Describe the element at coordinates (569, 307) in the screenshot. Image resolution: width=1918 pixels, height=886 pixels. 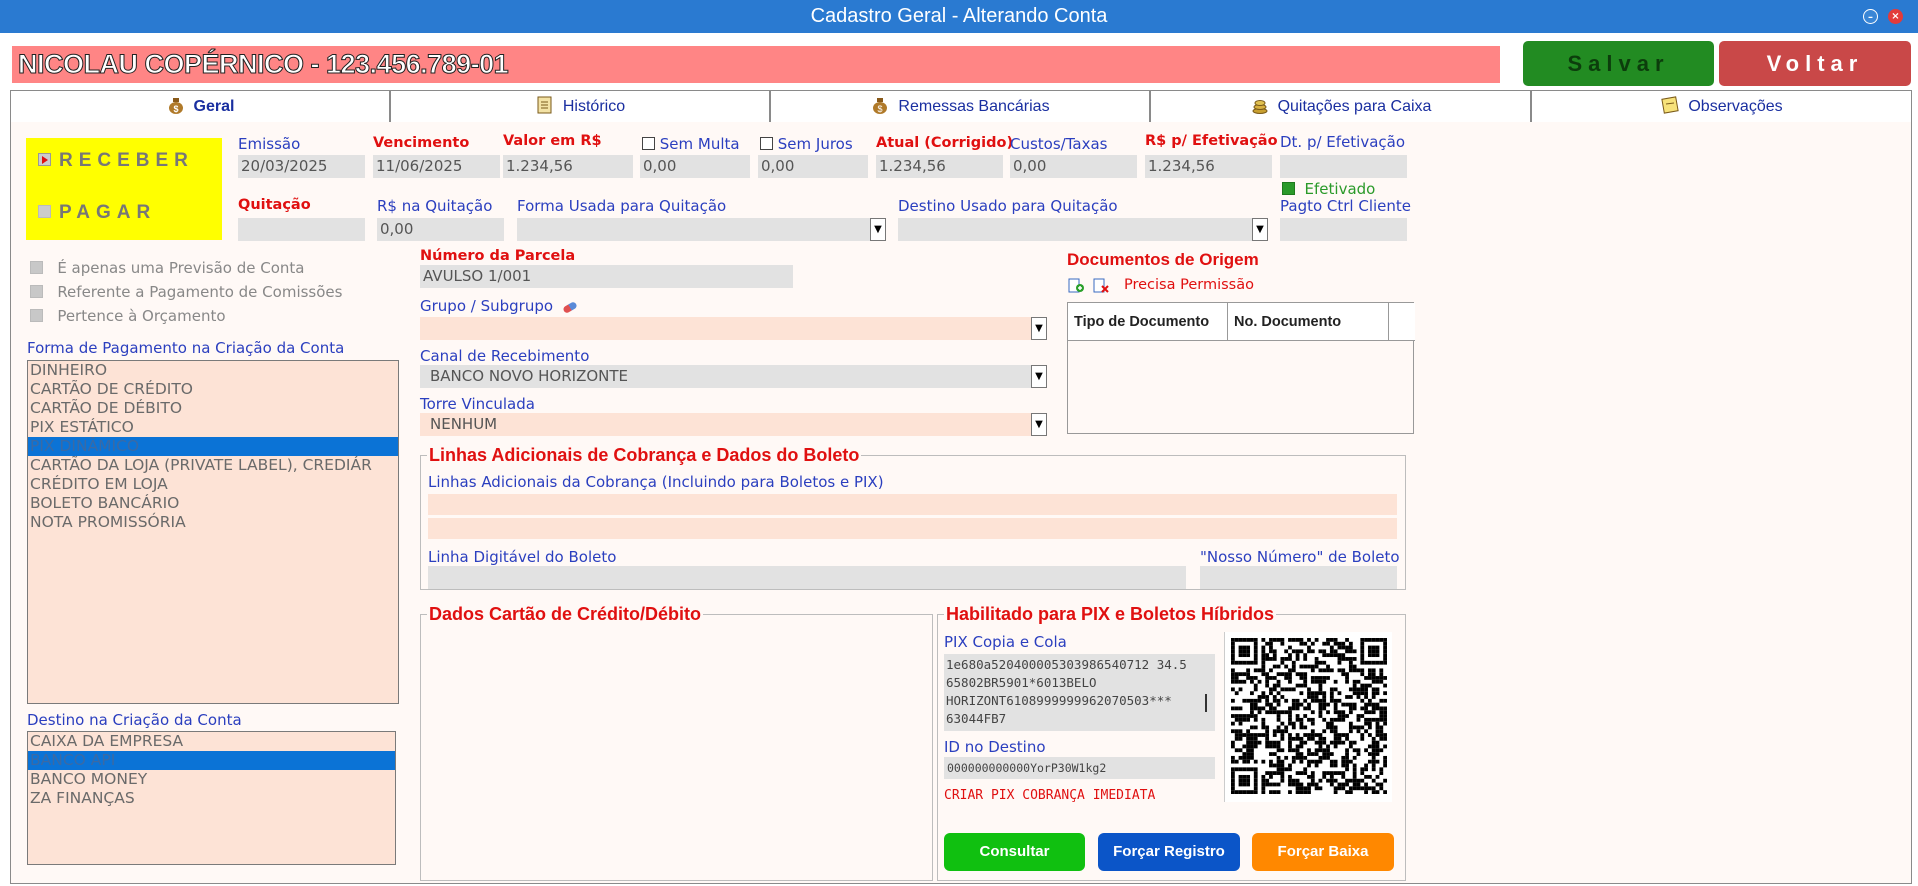
I see `pill-icon` at that location.